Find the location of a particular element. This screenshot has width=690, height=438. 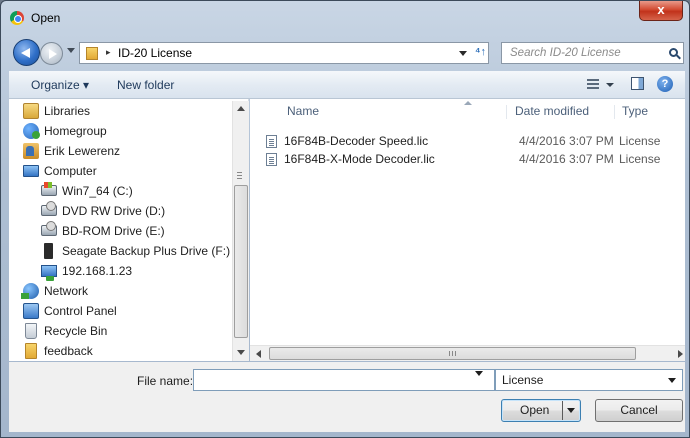

windows-drive-icon is located at coordinates (49, 189).